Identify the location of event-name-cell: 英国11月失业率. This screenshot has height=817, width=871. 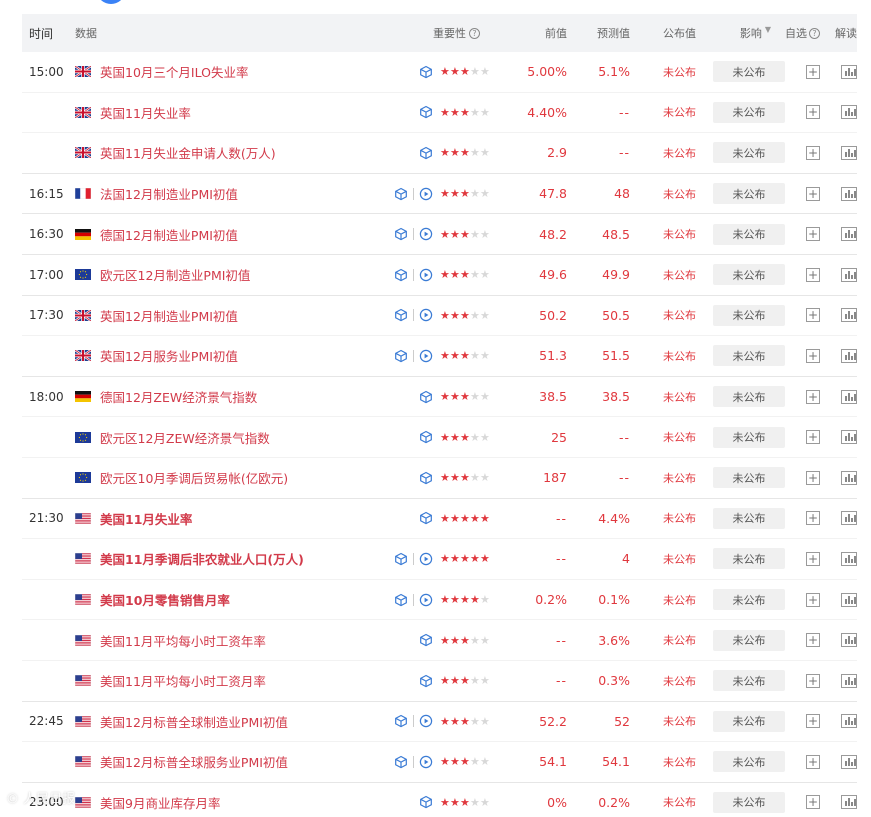
(229, 112).